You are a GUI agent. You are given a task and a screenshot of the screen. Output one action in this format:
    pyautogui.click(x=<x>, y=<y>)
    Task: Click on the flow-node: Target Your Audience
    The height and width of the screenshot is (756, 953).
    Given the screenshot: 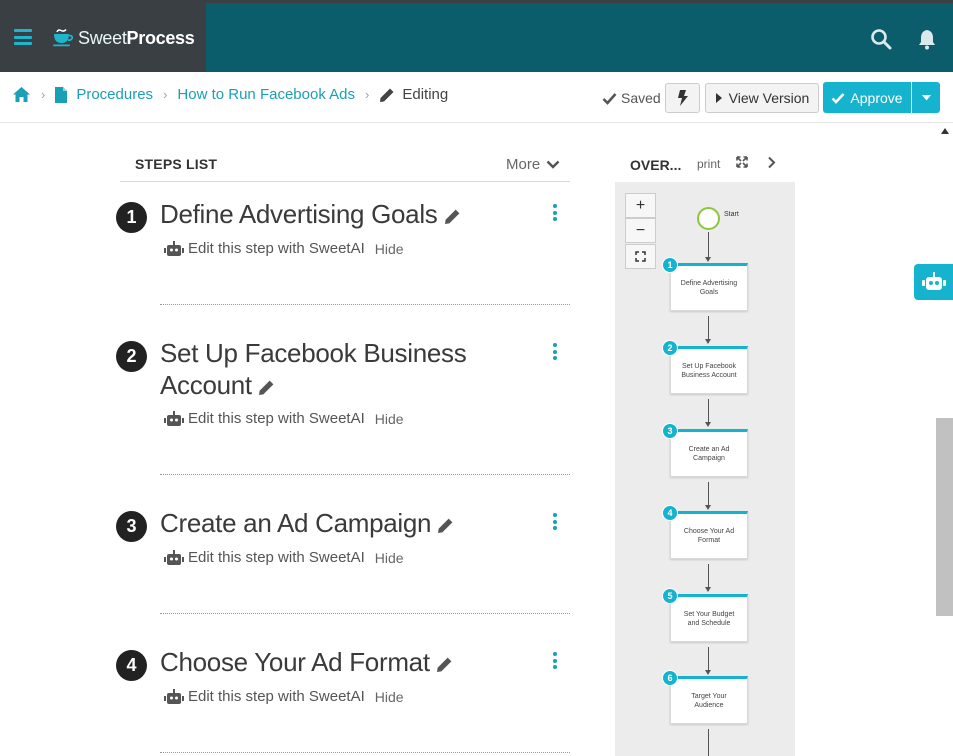 What is the action you would take?
    pyautogui.click(x=709, y=700)
    